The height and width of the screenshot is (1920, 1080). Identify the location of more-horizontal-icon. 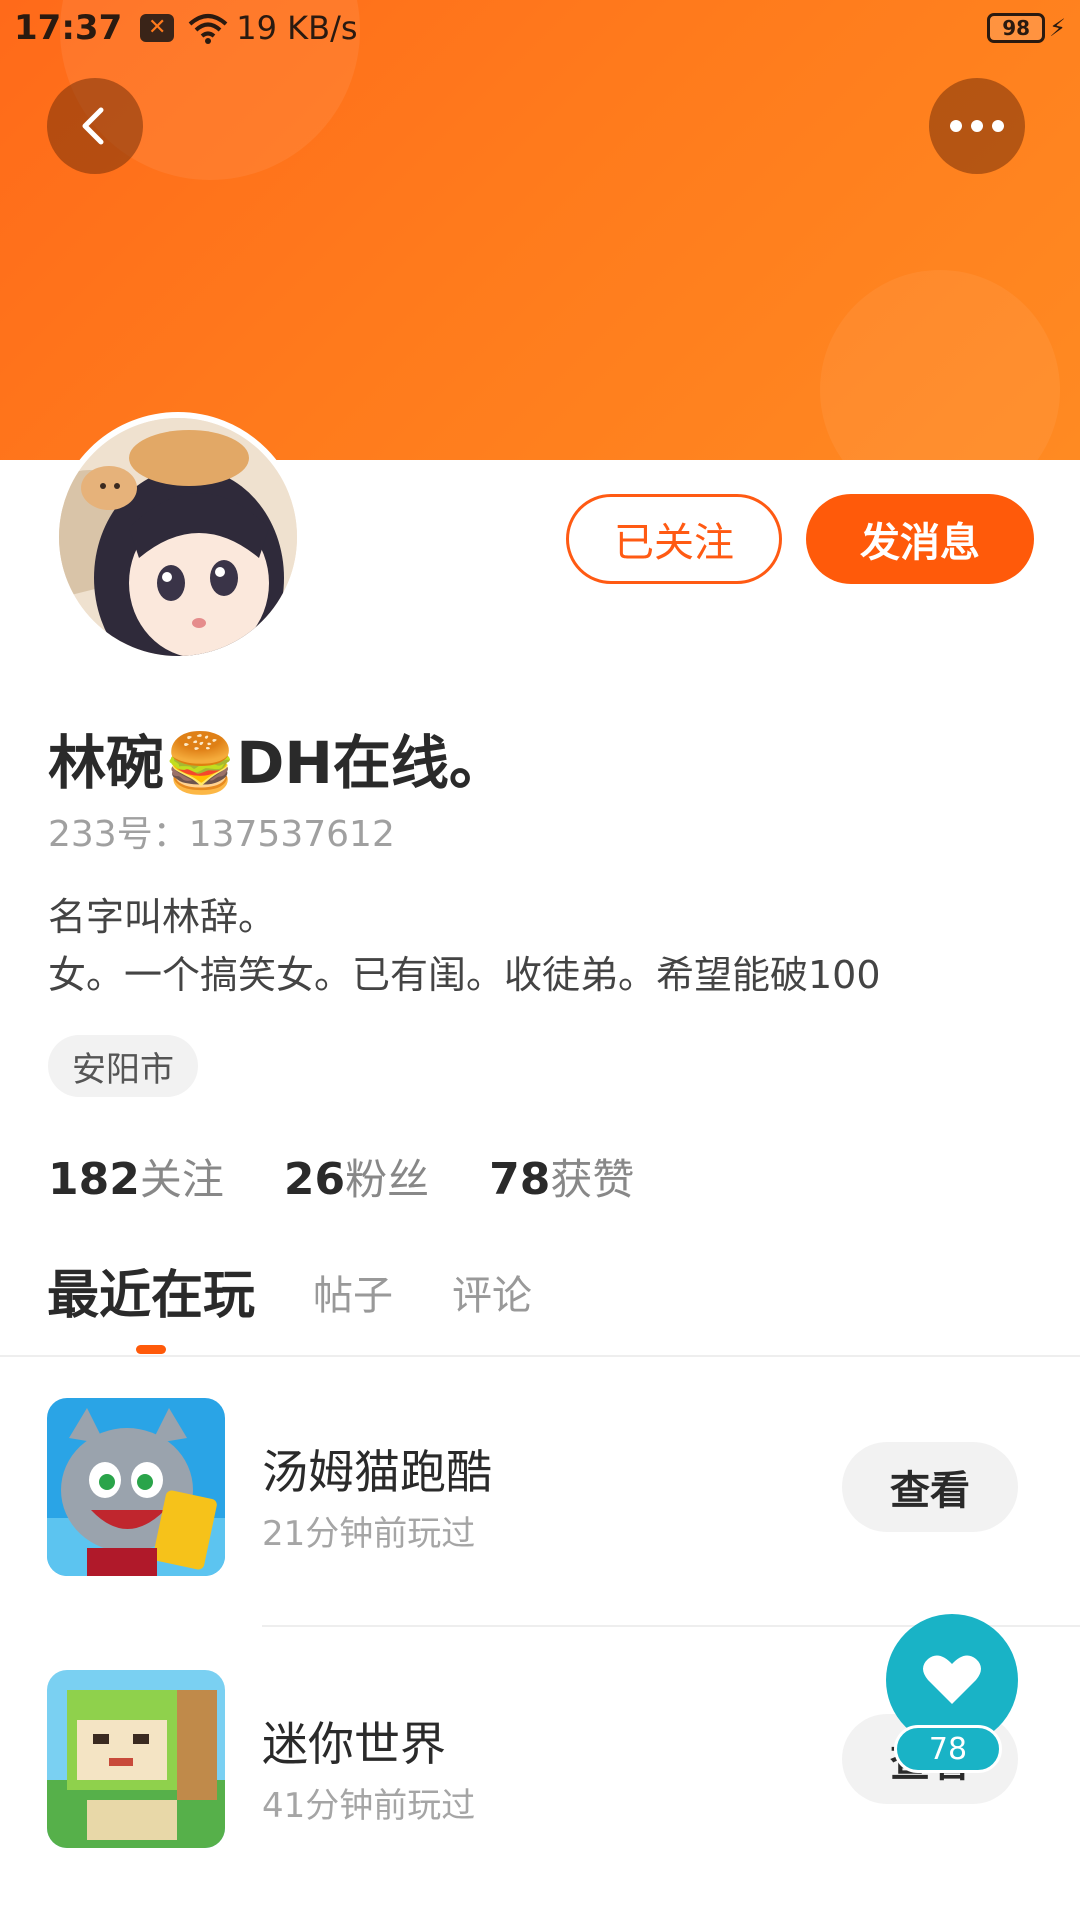
(977, 126).